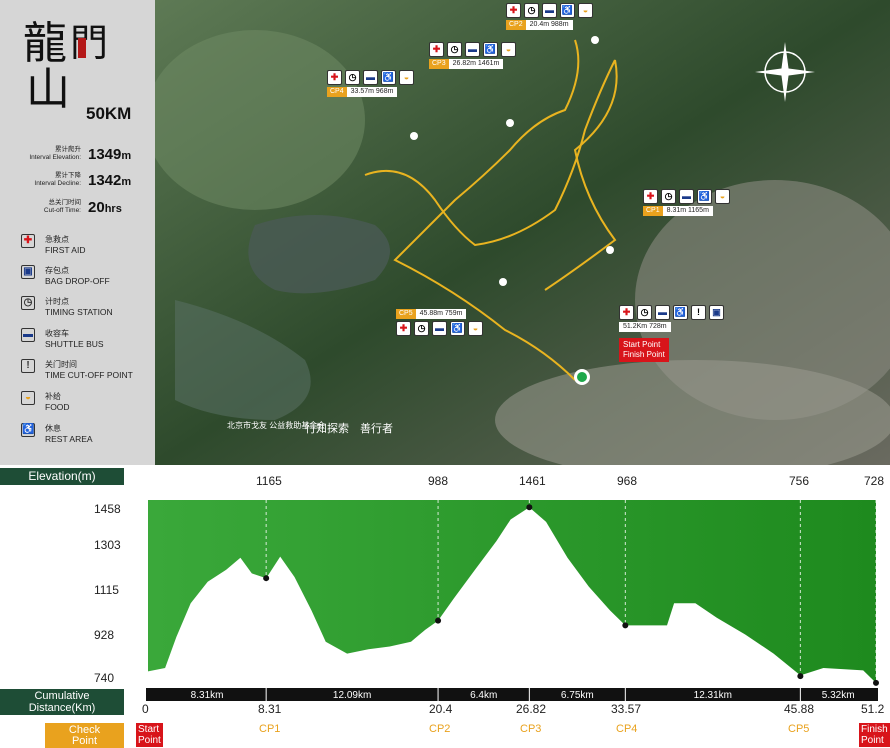 This screenshot has height=748, width=890. What do you see at coordinates (270, 729) in the screenshot?
I see `cp1-label: CP1` at bounding box center [270, 729].